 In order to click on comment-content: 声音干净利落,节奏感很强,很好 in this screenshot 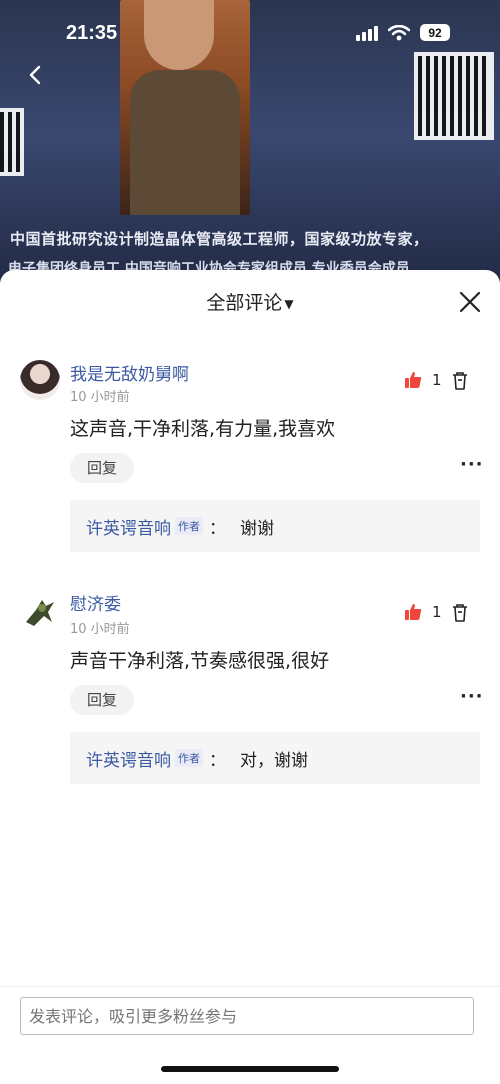, I will do `click(200, 661)`.